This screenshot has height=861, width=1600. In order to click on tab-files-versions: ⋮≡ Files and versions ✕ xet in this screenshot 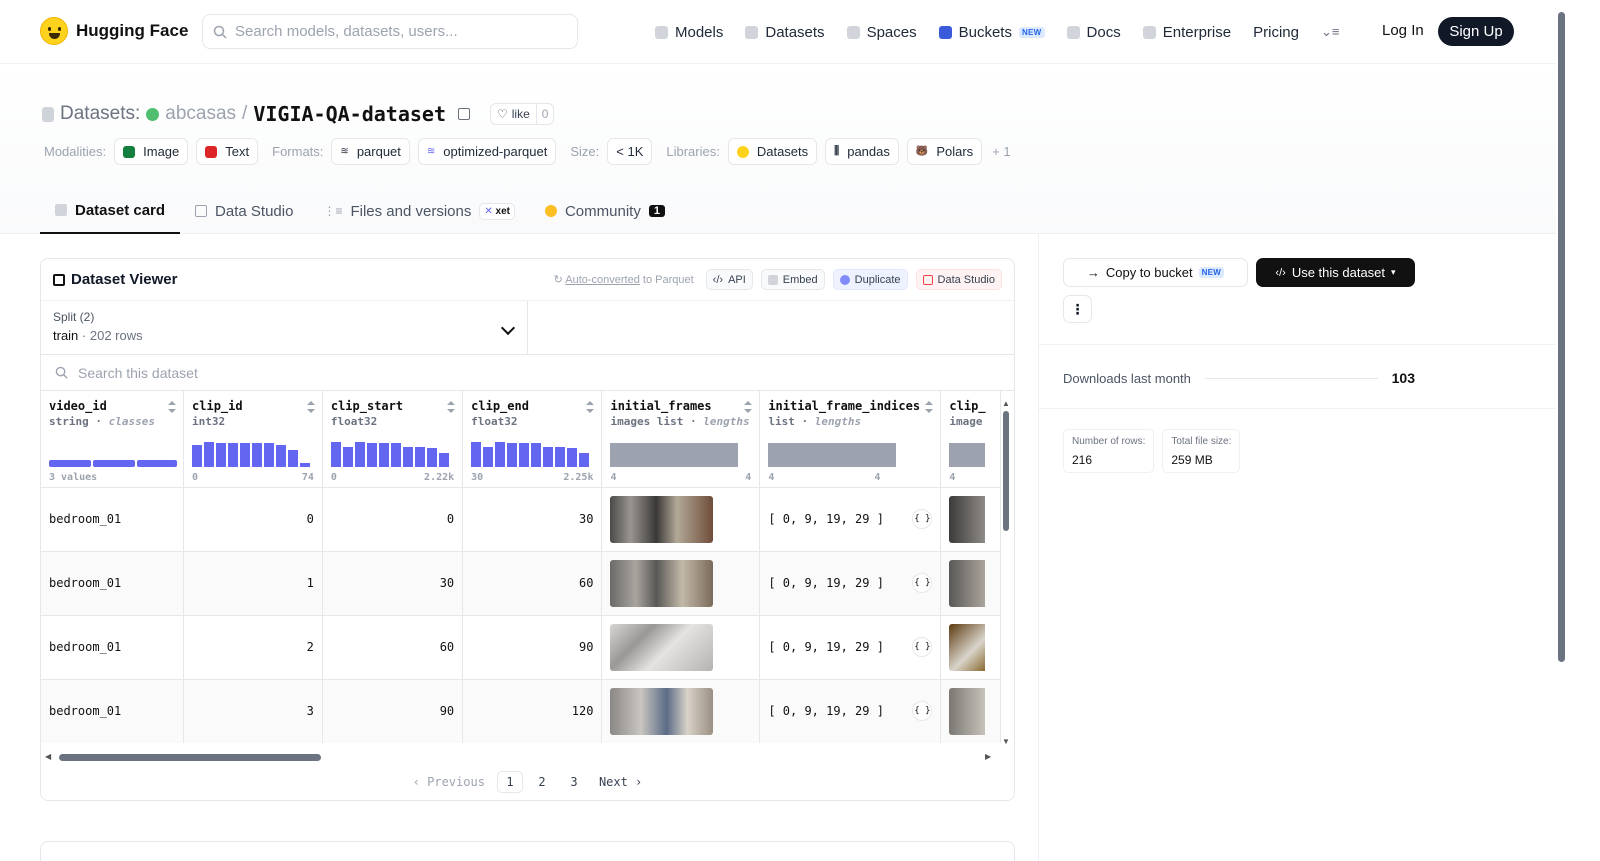, I will do `click(419, 211)`.